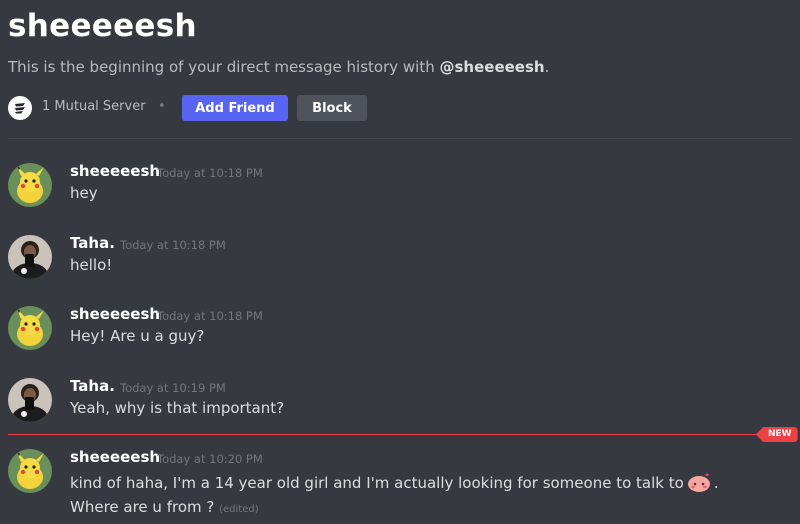 The width and height of the screenshot is (800, 524). What do you see at coordinates (20, 108) in the screenshot?
I see `server-icon` at bounding box center [20, 108].